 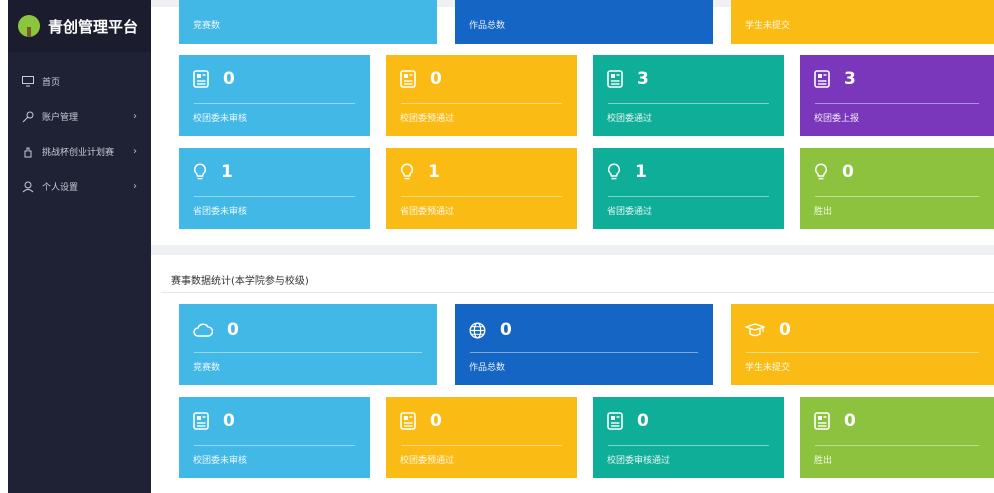 I want to click on stat-label: 省团委预通过, so click(x=427, y=212).